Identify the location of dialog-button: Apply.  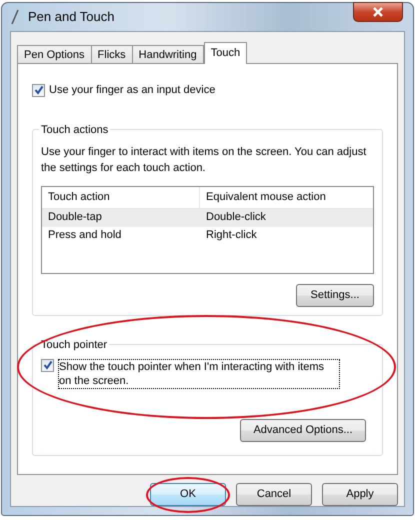
(360, 494).